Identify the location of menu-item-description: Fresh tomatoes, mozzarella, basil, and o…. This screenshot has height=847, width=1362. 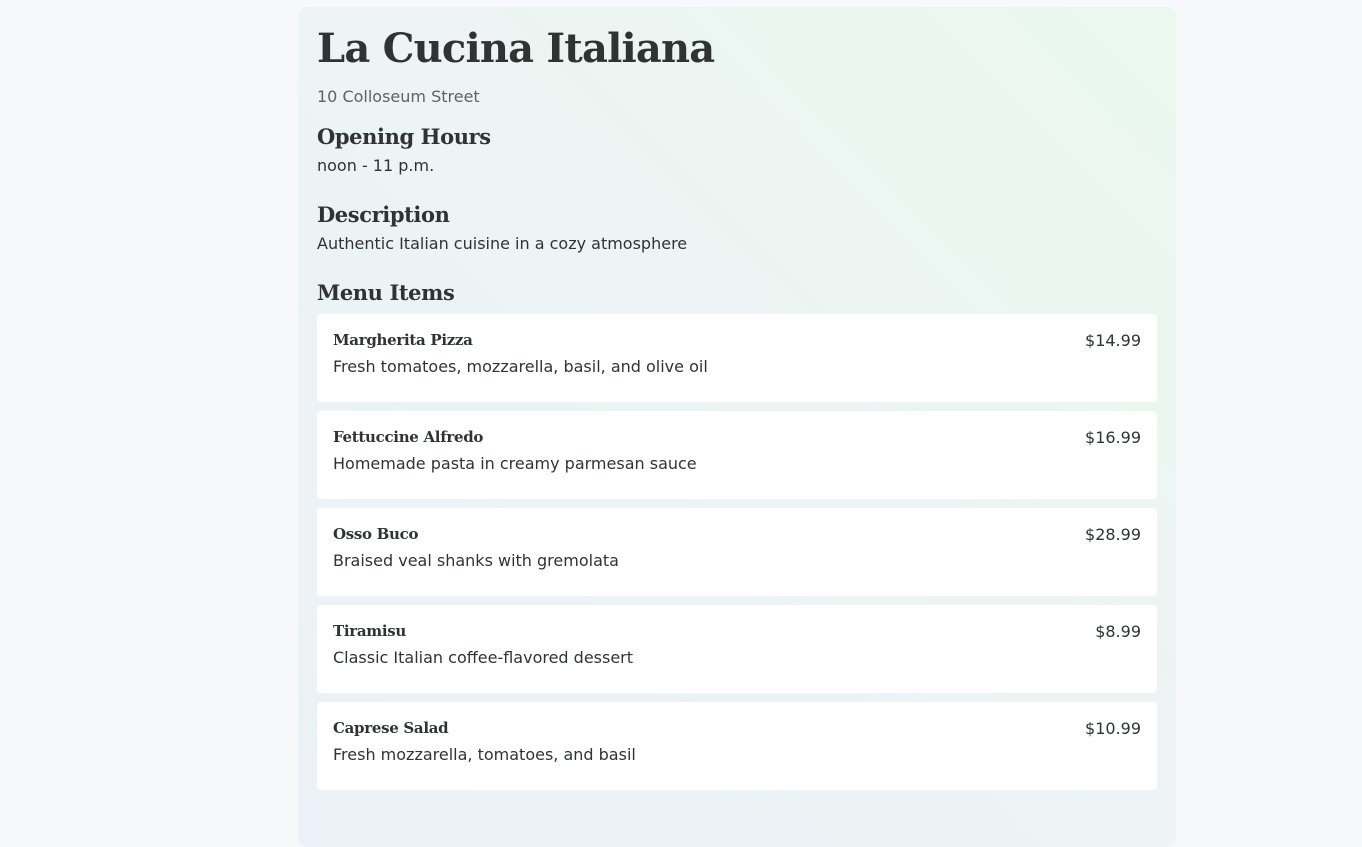
(520, 366).